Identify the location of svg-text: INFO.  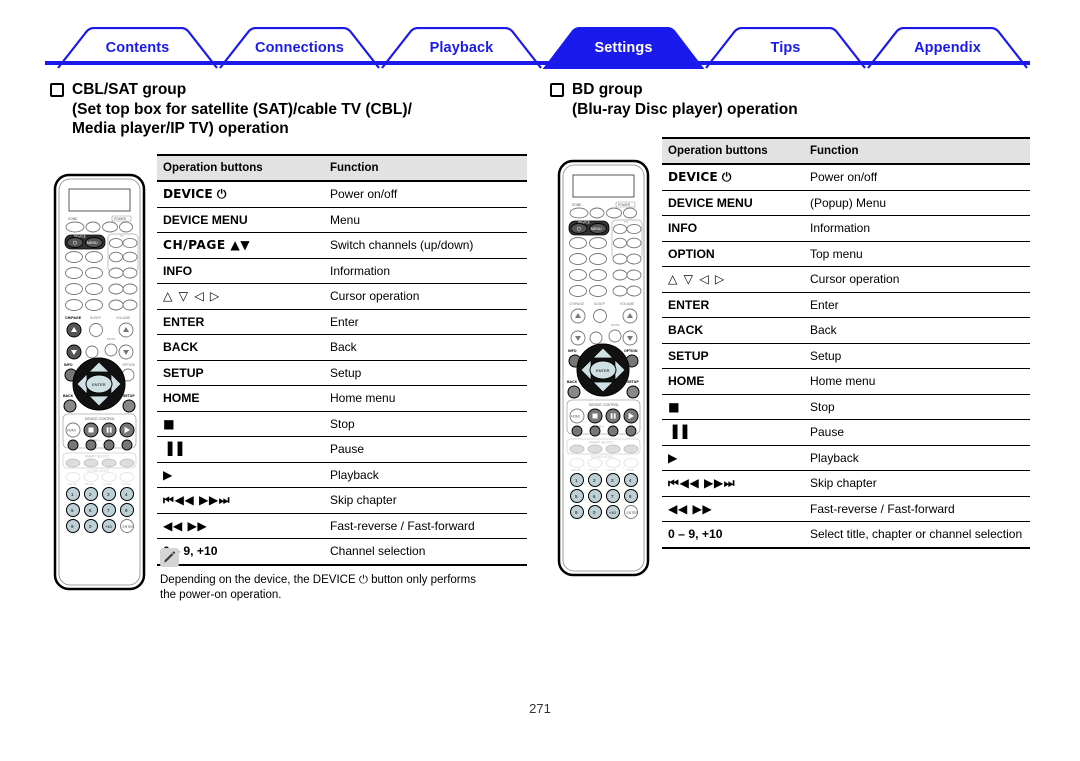
(572, 351).